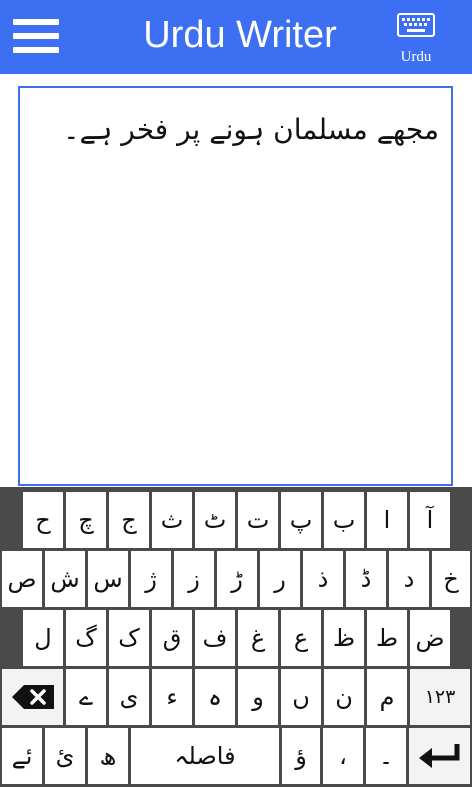  What do you see at coordinates (129, 520) in the screenshot?
I see `key-jeem: ج` at bounding box center [129, 520].